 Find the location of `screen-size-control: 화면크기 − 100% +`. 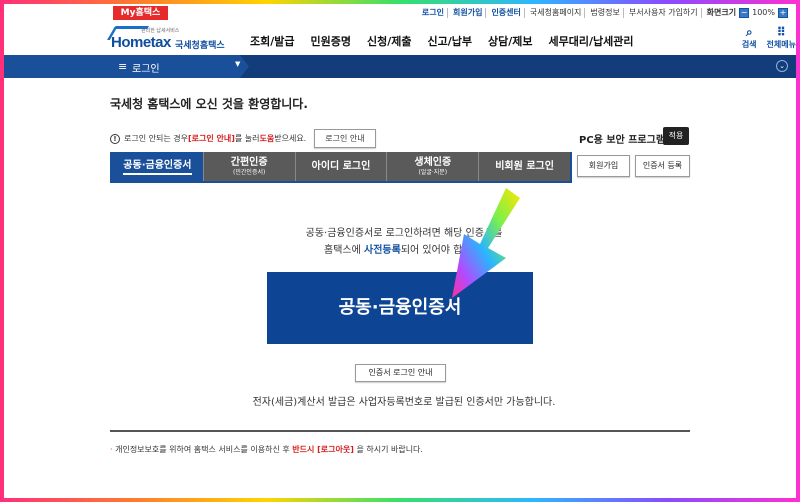

screen-size-control: 화면크기 − 100% + is located at coordinates (747, 12).